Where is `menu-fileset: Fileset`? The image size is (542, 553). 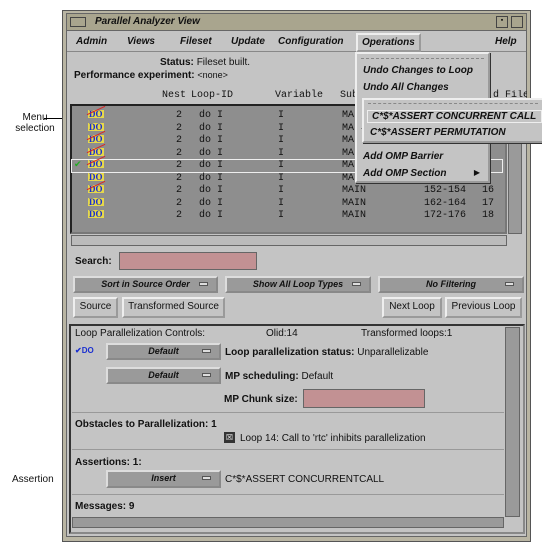
menu-fileset: Fileset is located at coordinates (196, 41).